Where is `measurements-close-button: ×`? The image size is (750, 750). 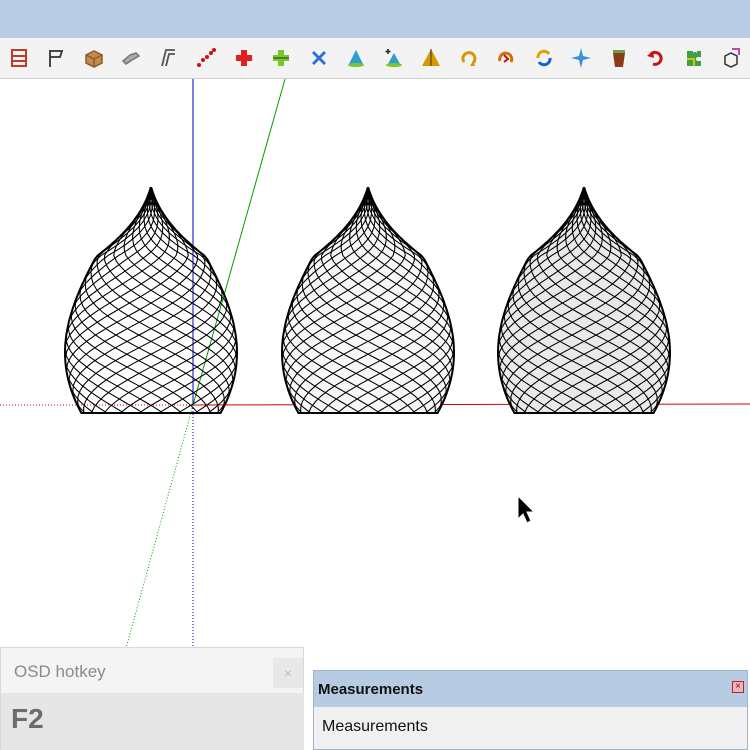
measurements-close-button: × is located at coordinates (738, 687).